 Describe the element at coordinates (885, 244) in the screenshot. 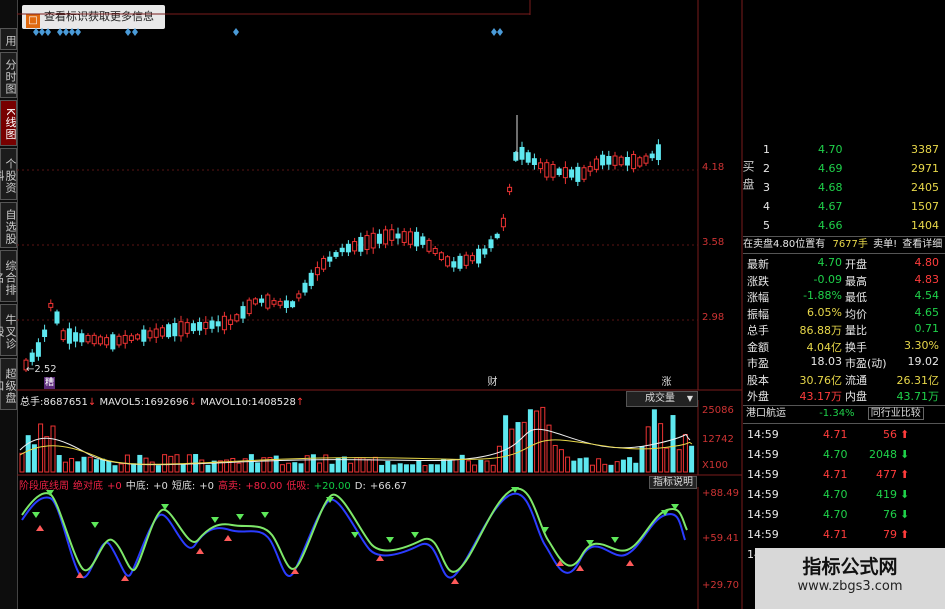

I see `sell-order-label: 卖单!` at that location.